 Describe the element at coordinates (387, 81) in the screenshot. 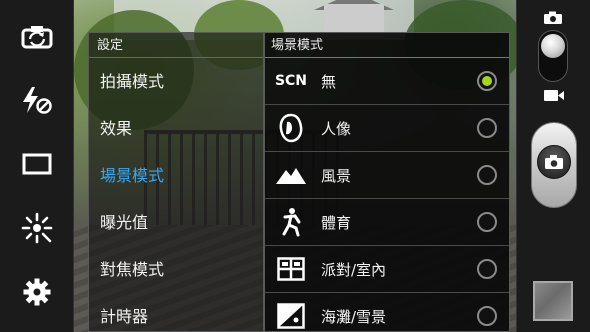

I see `scene-option-none: SCN 無` at that location.